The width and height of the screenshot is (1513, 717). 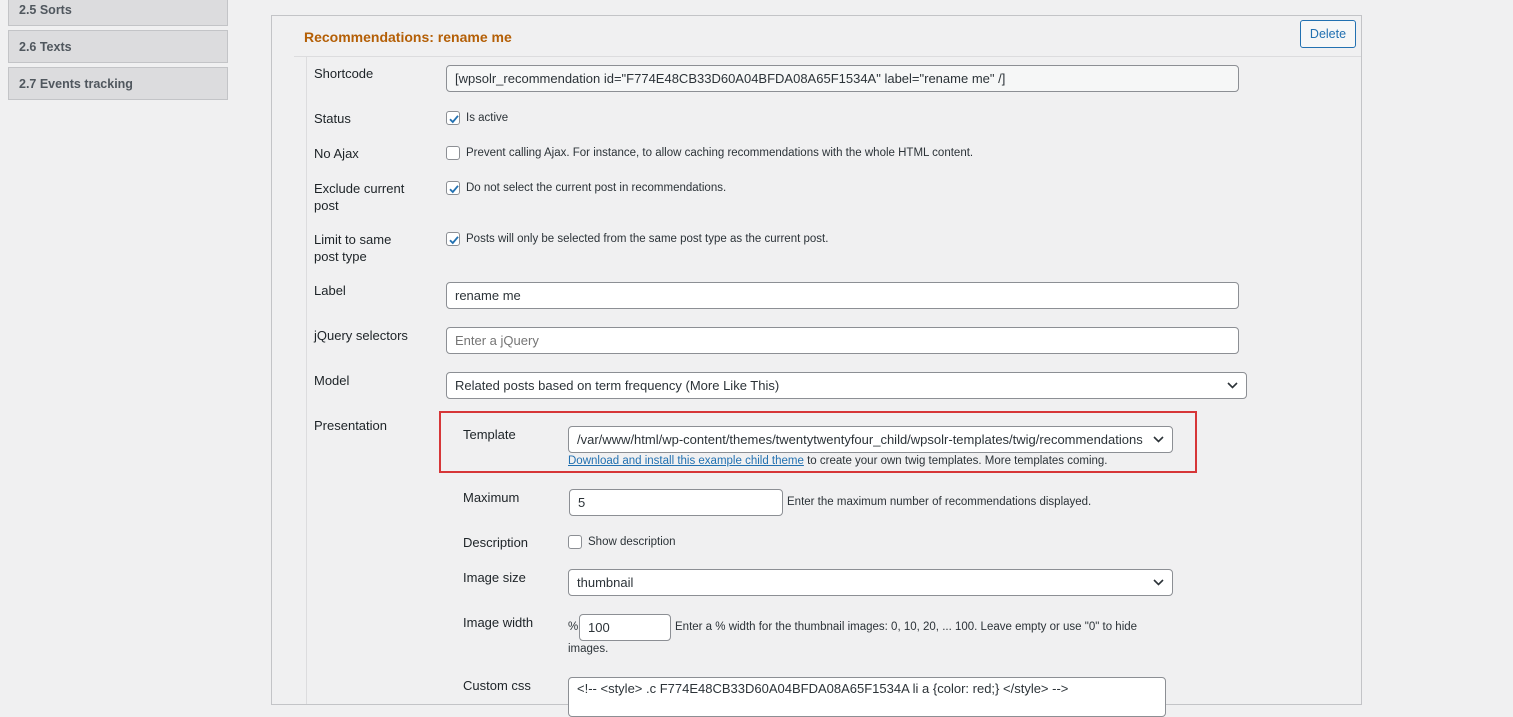 What do you see at coordinates (588, 649) in the screenshot?
I see `image-width-help-continued: images.` at bounding box center [588, 649].